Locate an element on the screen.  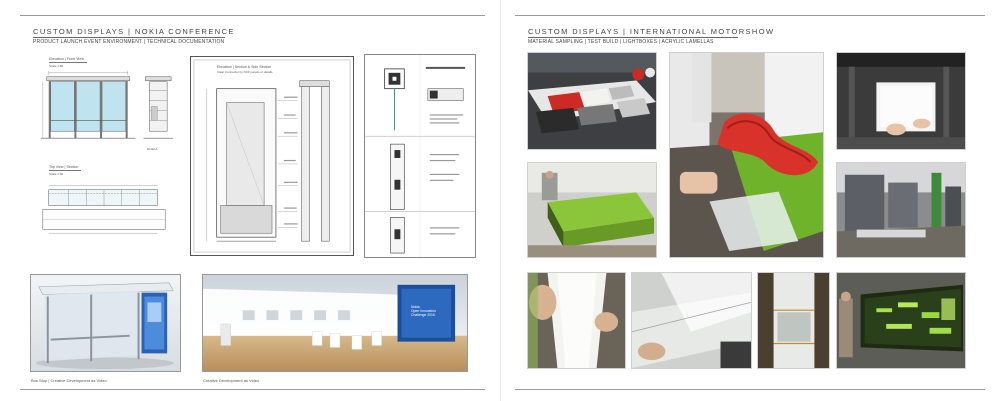
drawing-sheet-details is located at coordinates (420, 156).